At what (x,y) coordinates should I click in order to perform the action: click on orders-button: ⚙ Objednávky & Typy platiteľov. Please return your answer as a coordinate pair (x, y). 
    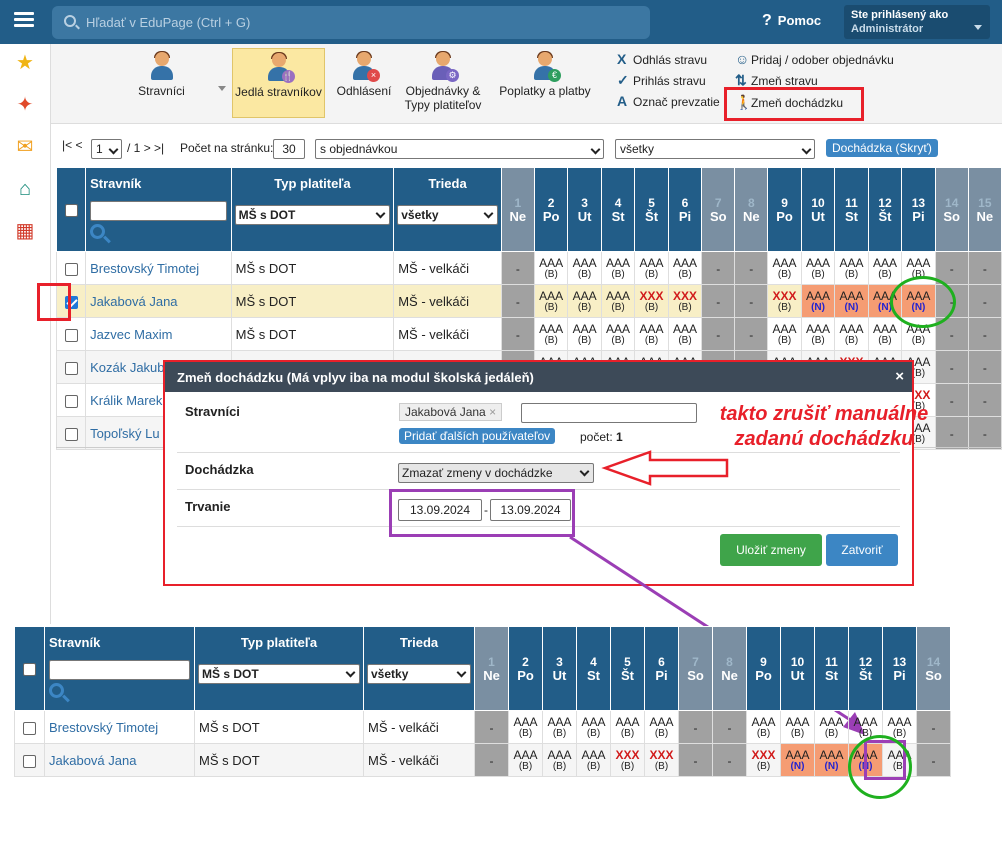
    Looking at the image, I should click on (443, 83).